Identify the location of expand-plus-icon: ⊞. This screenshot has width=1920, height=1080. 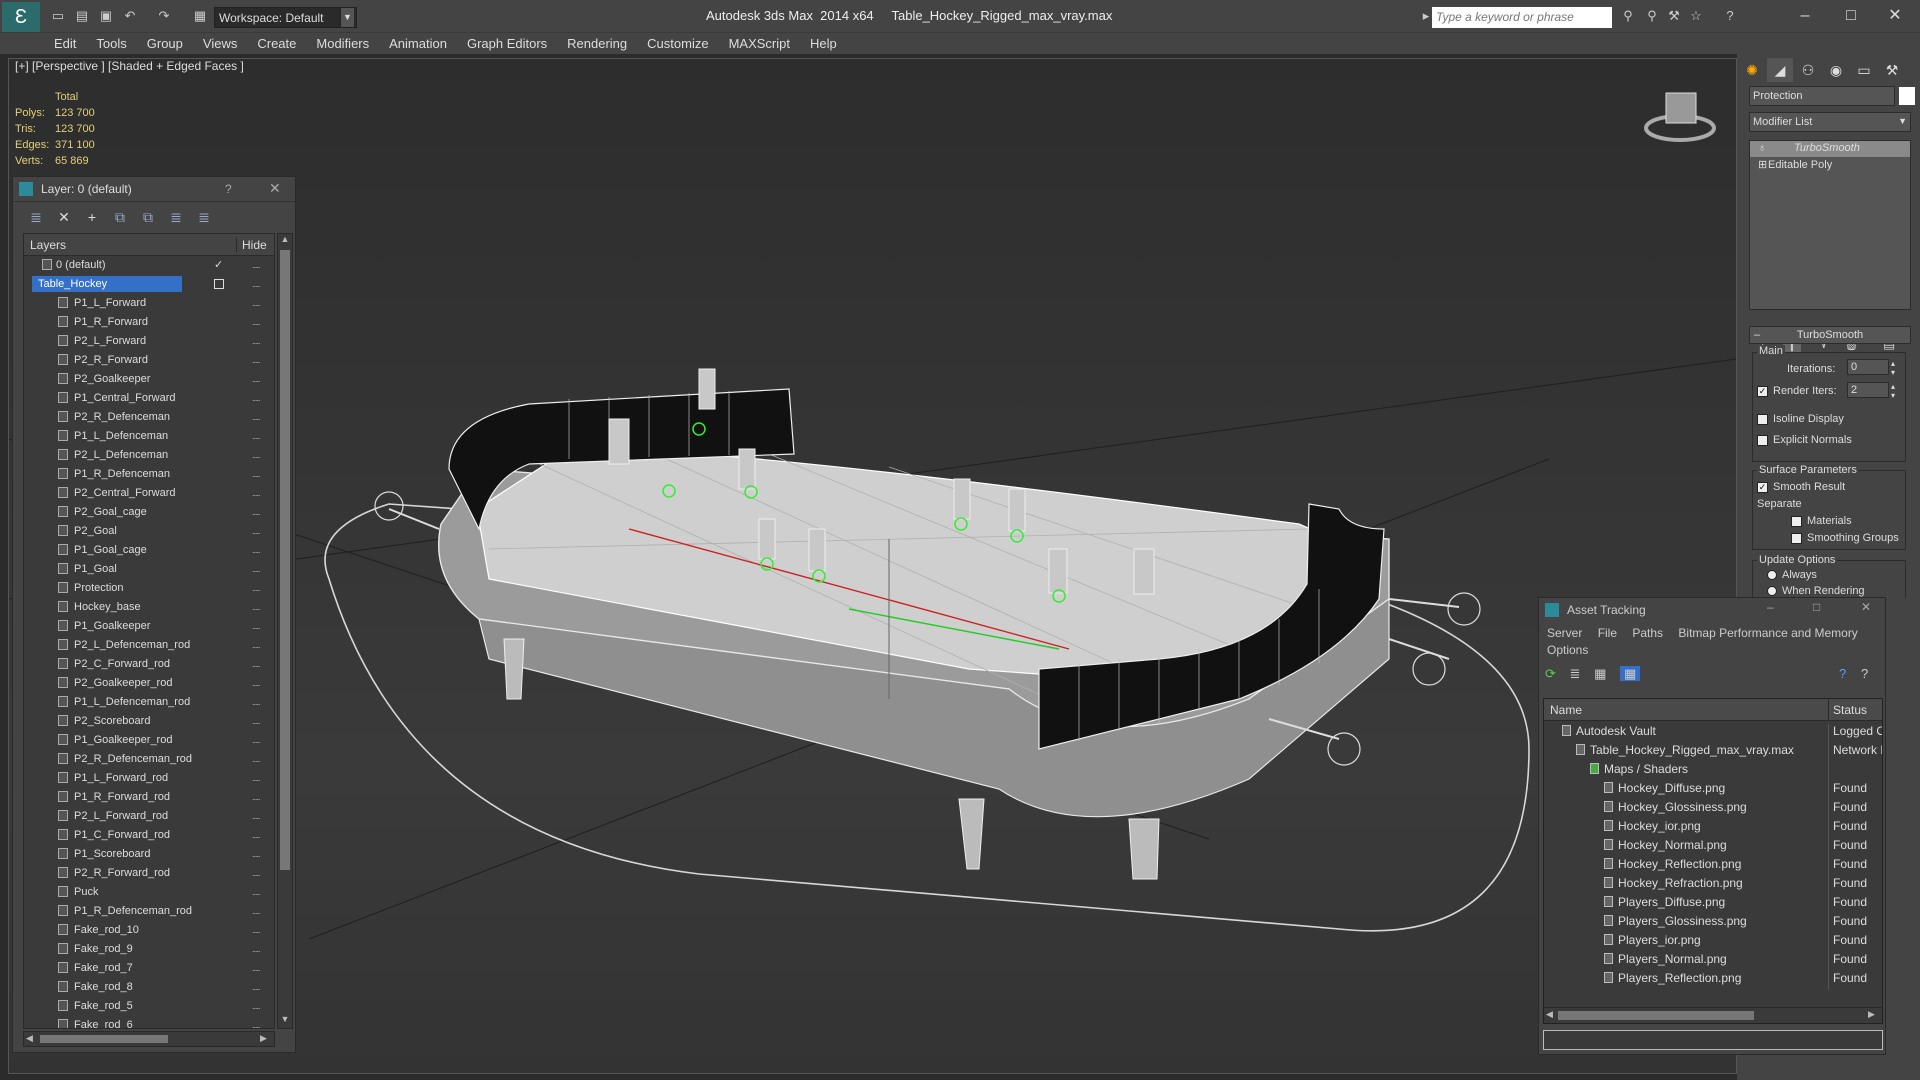
(1763, 164).